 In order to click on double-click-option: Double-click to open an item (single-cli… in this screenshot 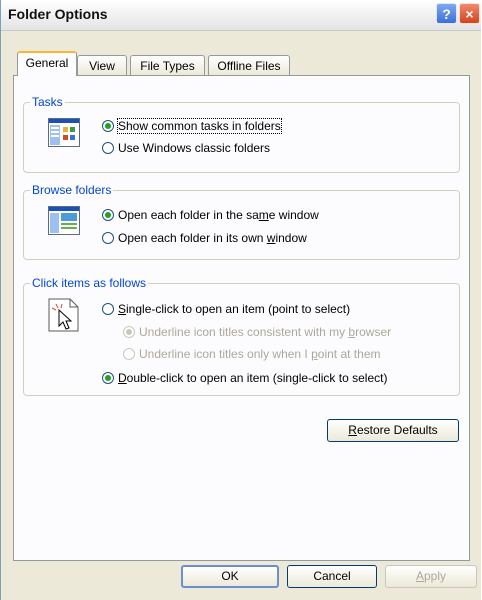, I will do `click(244, 378)`.